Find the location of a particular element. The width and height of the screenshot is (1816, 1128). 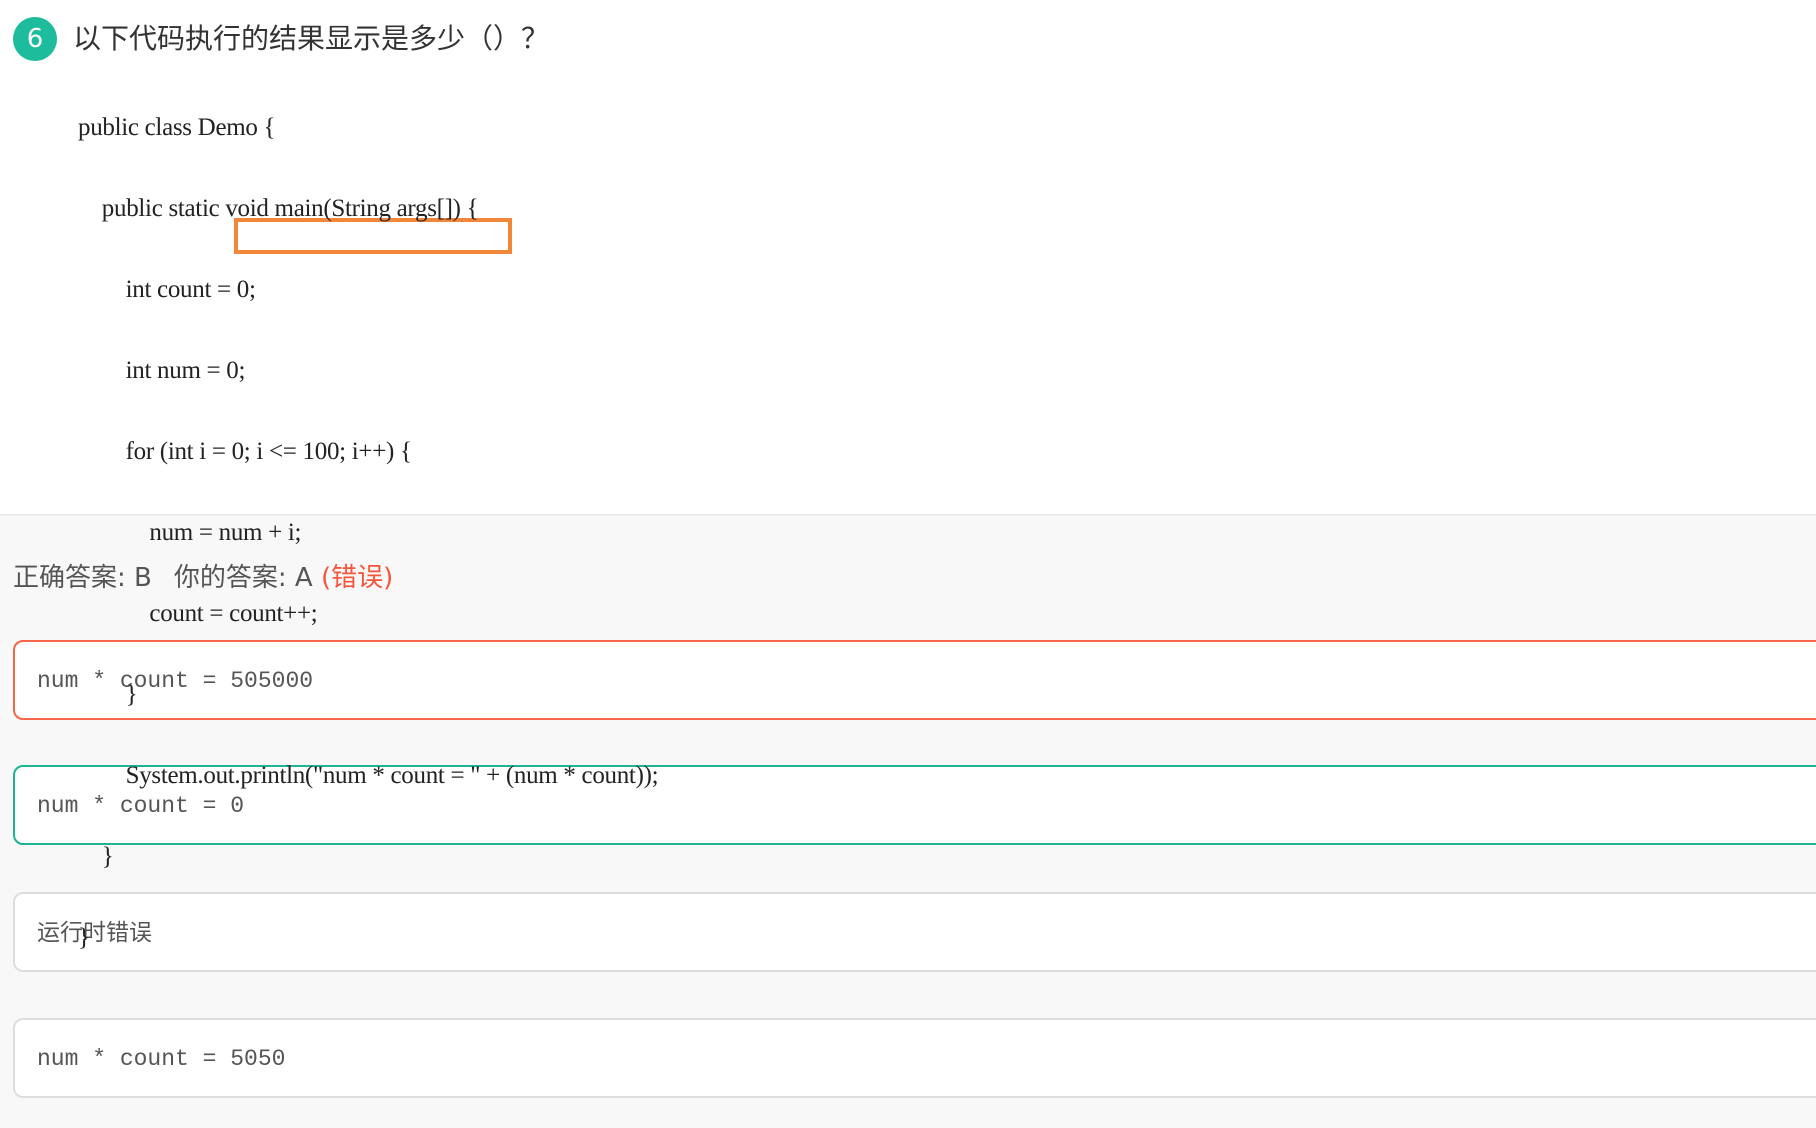

question-title: 以下代码执行的结果显示是多少（）？ is located at coordinates (311, 38).